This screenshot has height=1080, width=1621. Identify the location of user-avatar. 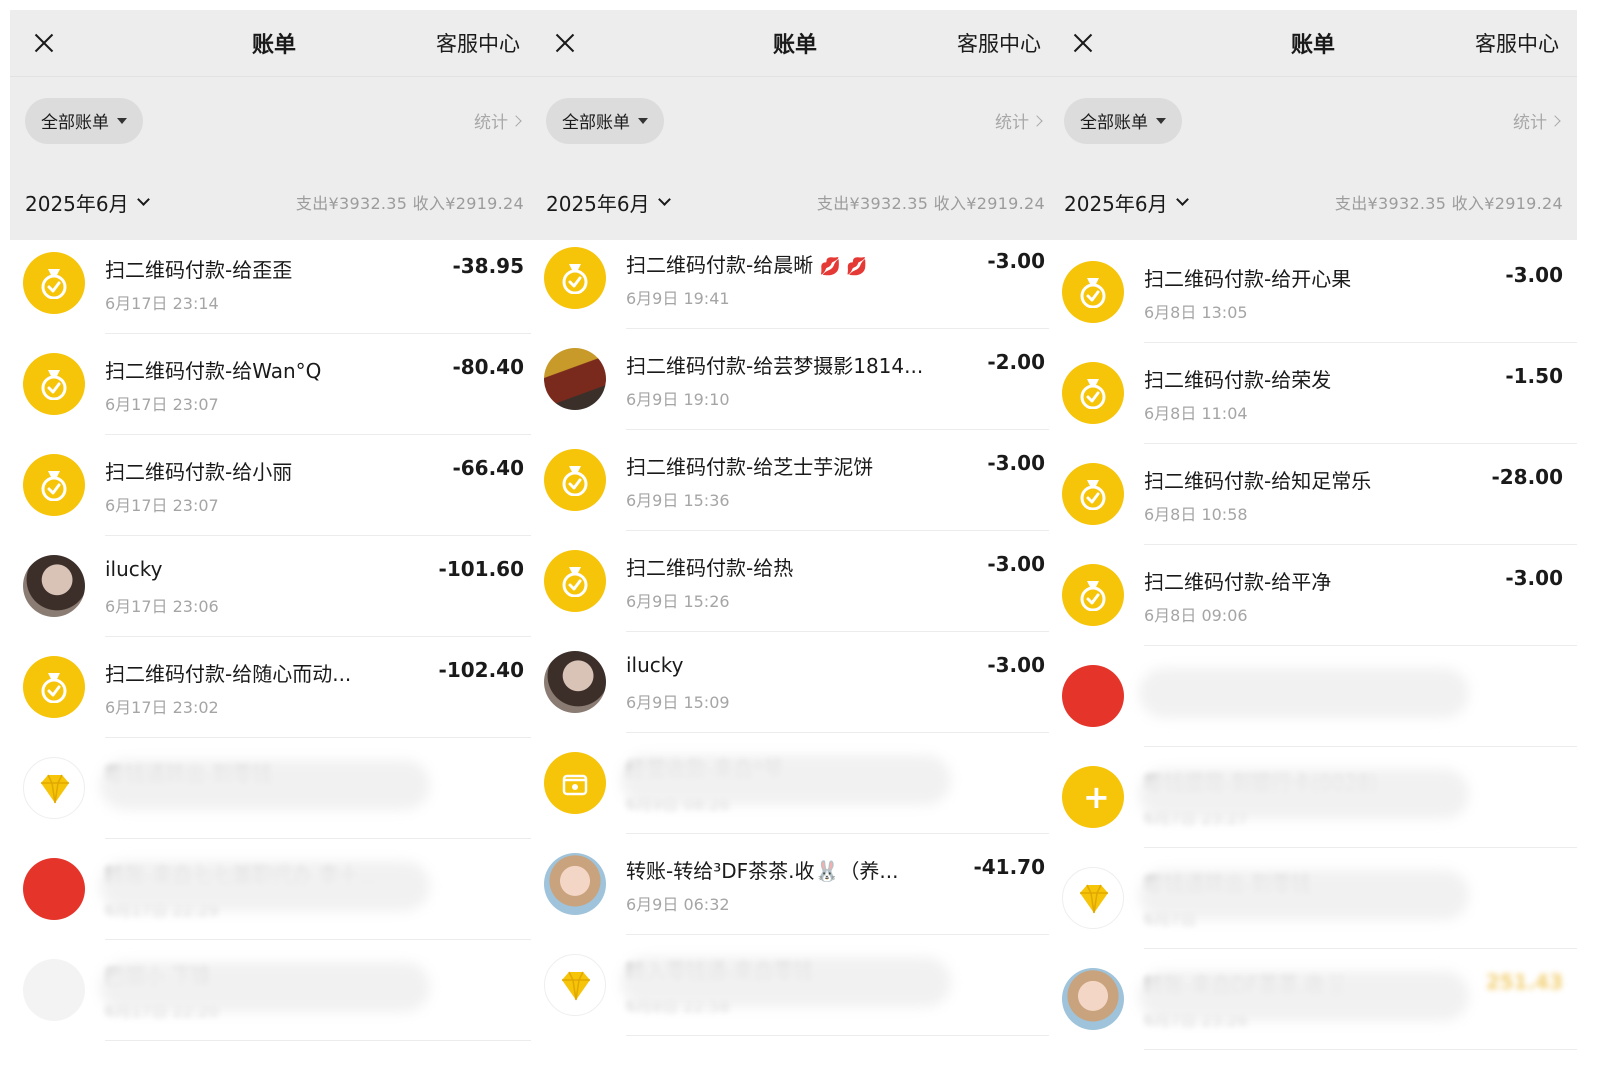
(54, 586).